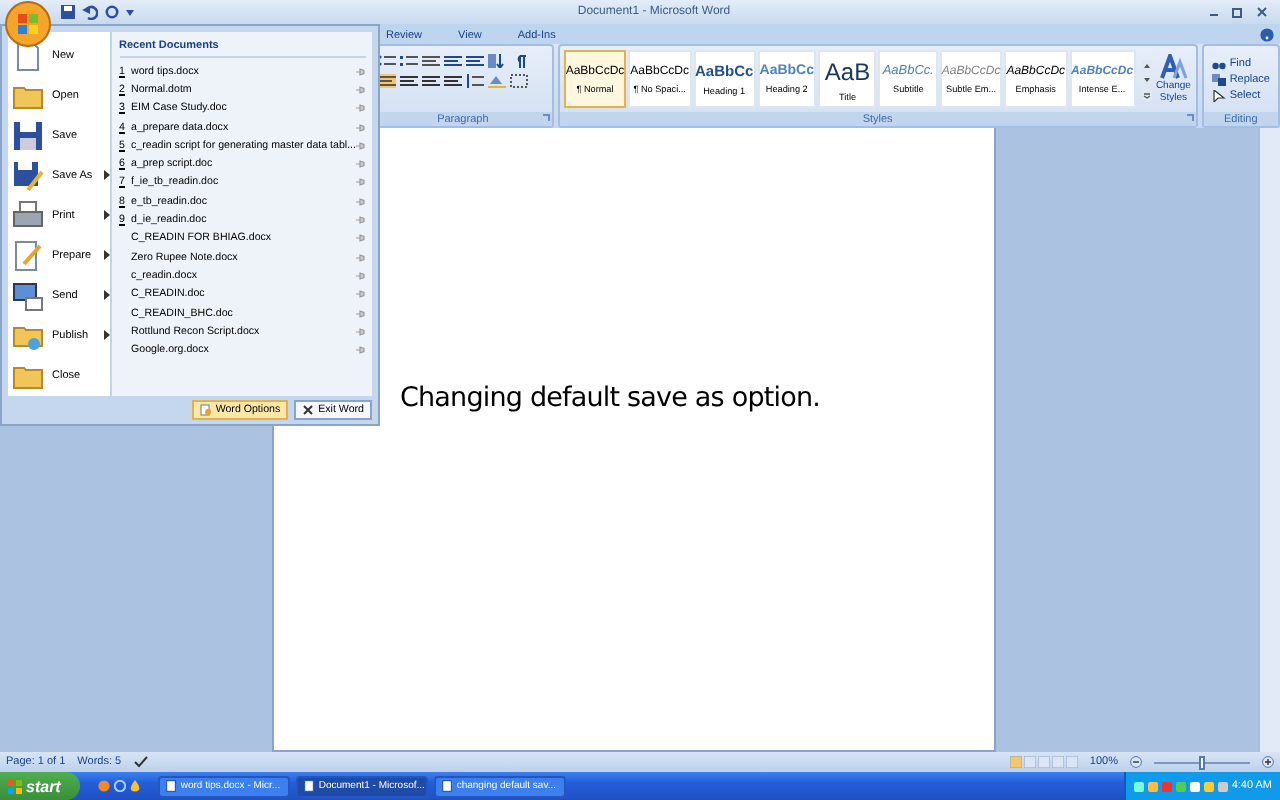 The image size is (1280, 800). What do you see at coordinates (1238, 12) in the screenshot?
I see `restore-icon` at bounding box center [1238, 12].